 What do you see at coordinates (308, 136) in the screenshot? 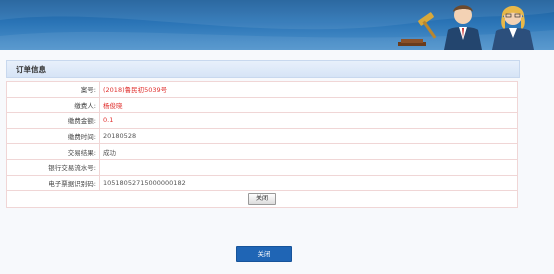
I see `row-value: 20180528` at bounding box center [308, 136].